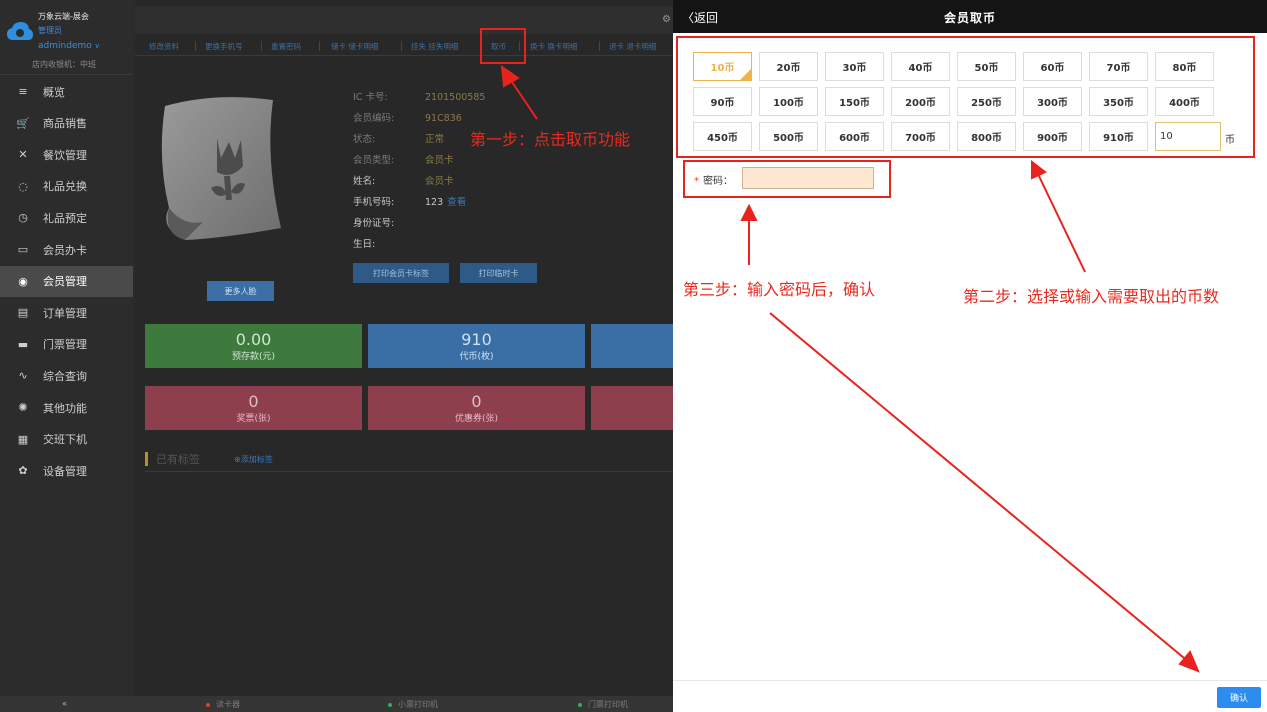 Image resolution: width=1267 pixels, height=712 pixels. What do you see at coordinates (407, 118) in the screenshot?
I see `info-member-code: 会员编码: 91C836` at bounding box center [407, 118].